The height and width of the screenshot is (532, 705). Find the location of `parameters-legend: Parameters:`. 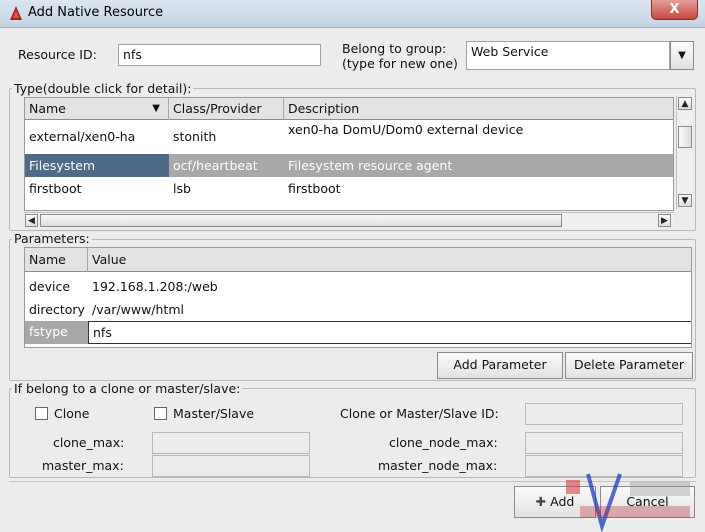

parameters-legend: Parameters: is located at coordinates (52, 238).